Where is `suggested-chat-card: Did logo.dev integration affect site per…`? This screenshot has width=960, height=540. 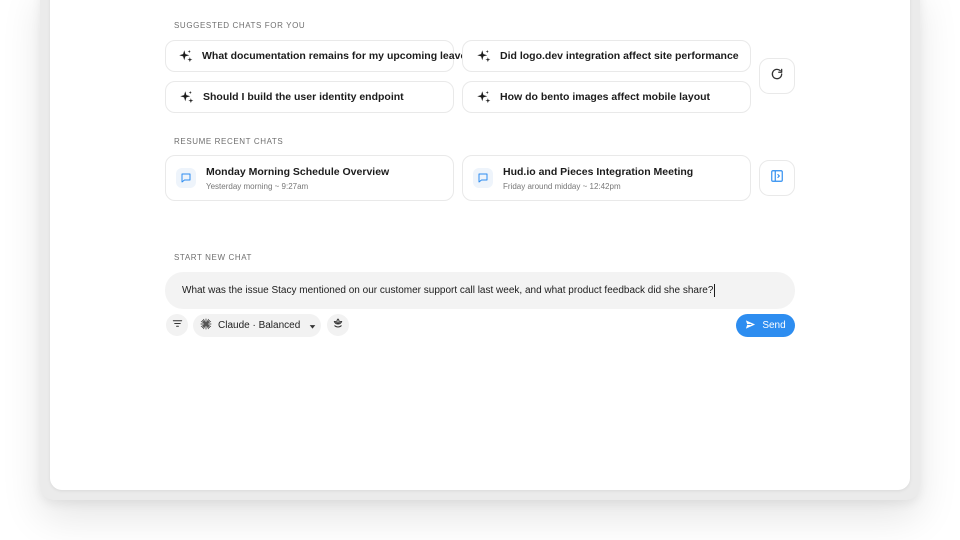
suggested-chat-card: Did logo.dev integration affect site per… is located at coordinates (606, 56).